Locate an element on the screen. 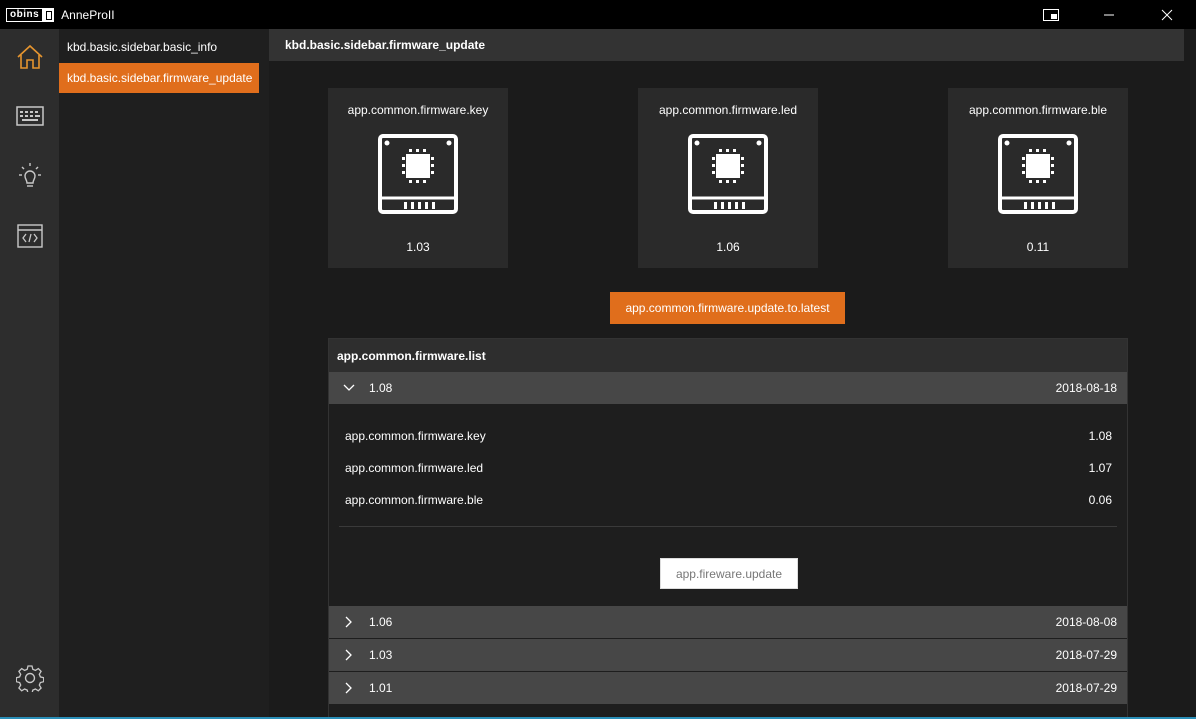 This screenshot has height=719, width=1196. window-controls is located at coordinates (1109, 14).